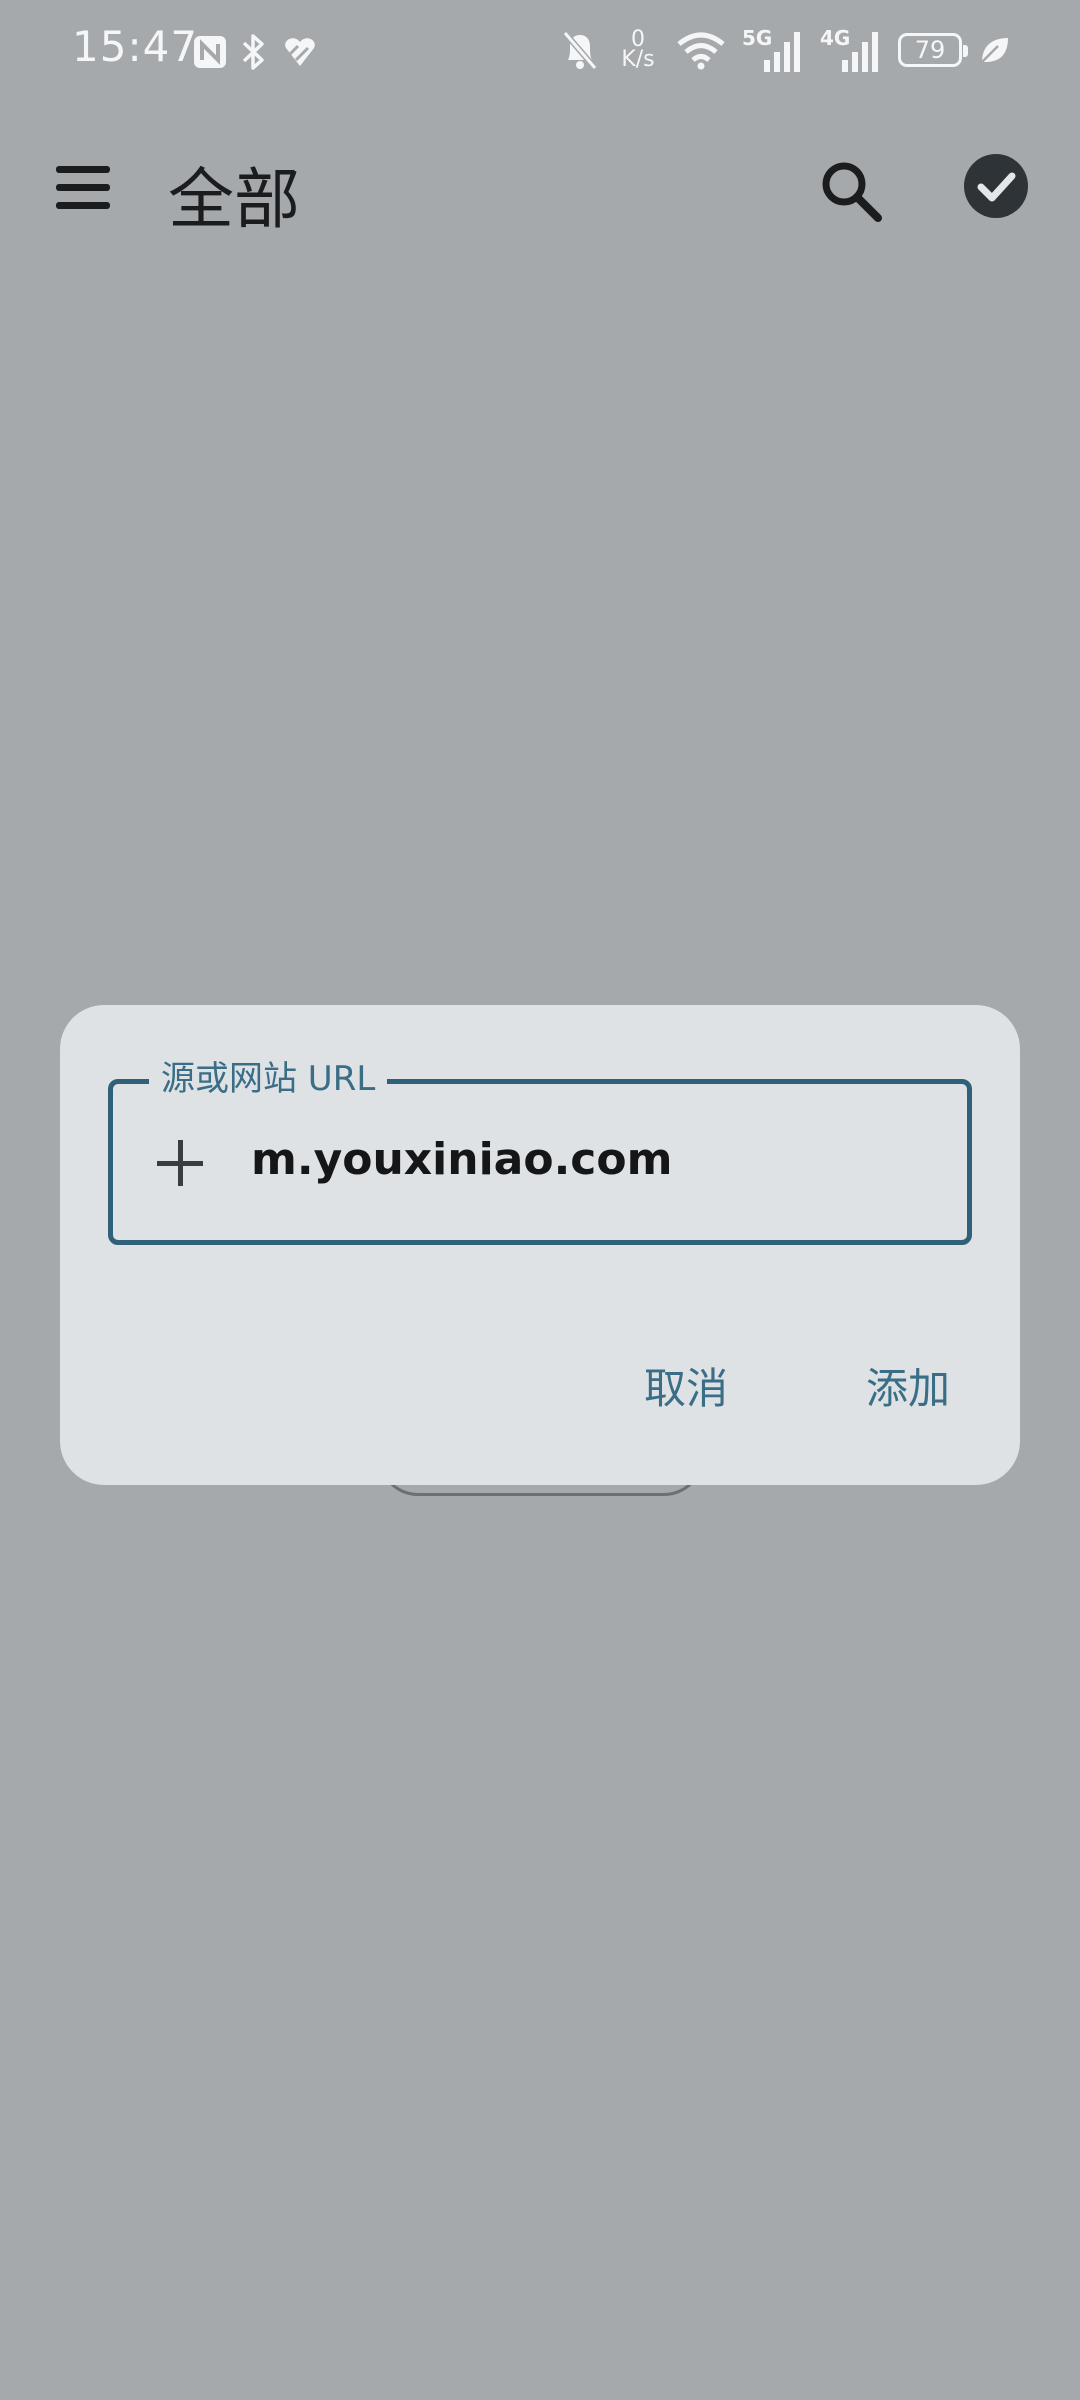 This screenshot has width=1080, height=2400. Describe the element at coordinates (540, 50) in the screenshot. I see `status-bar: 15:47 0 K/s 5G 4G 79` at that location.